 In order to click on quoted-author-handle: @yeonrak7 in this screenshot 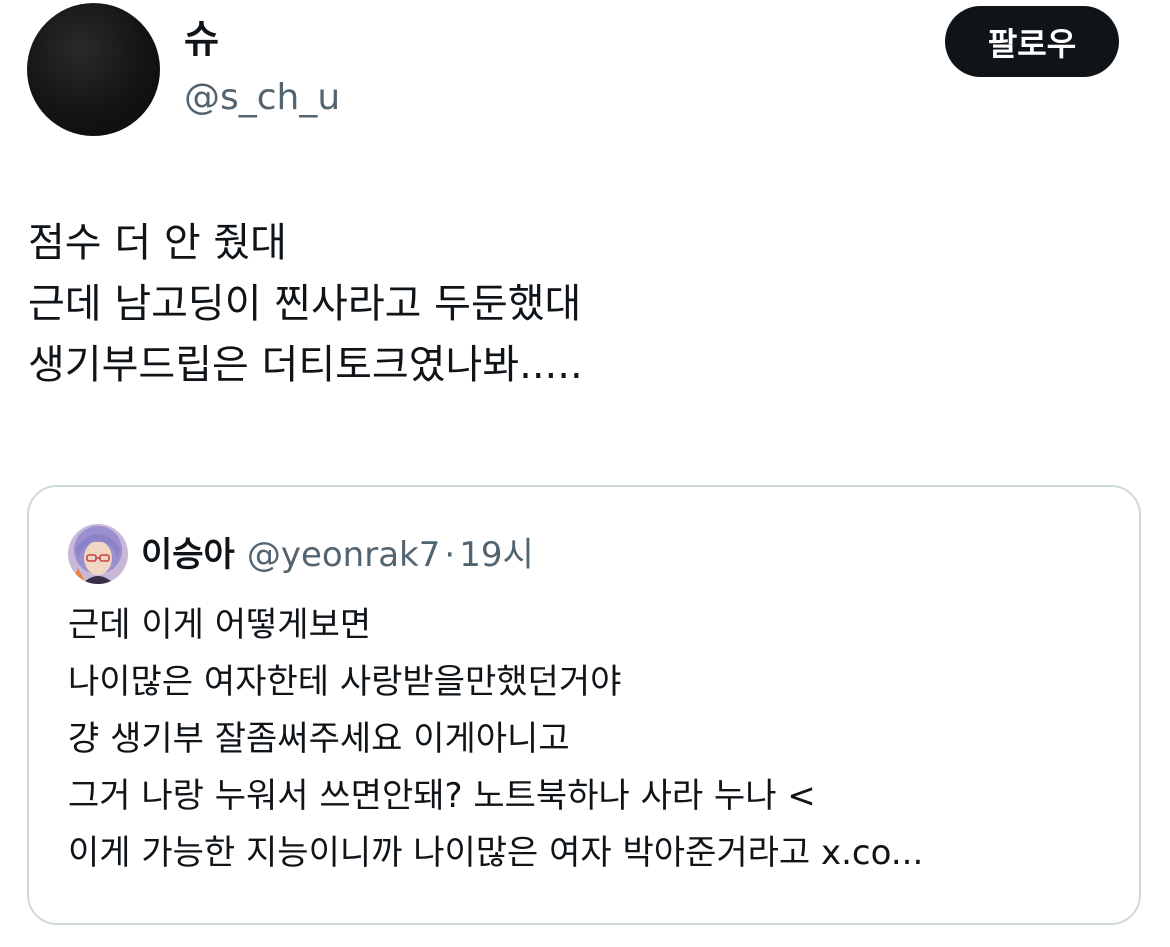, I will do `click(344, 555)`.